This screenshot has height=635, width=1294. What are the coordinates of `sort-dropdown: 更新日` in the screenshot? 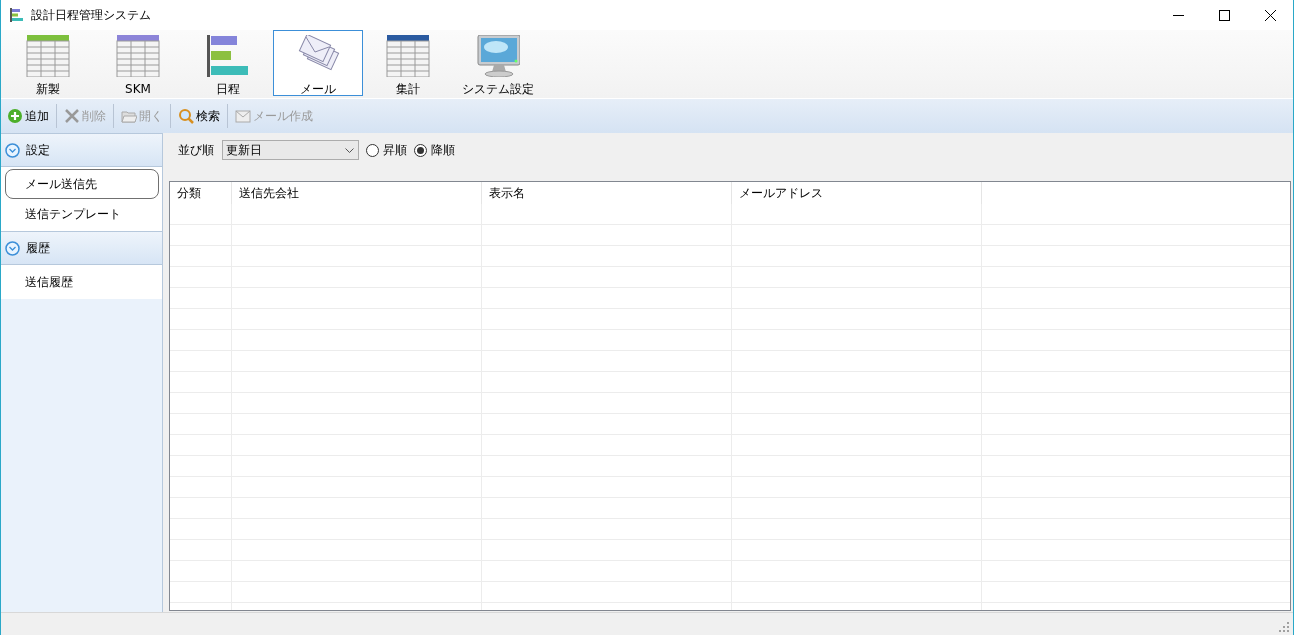 It's located at (290, 150).